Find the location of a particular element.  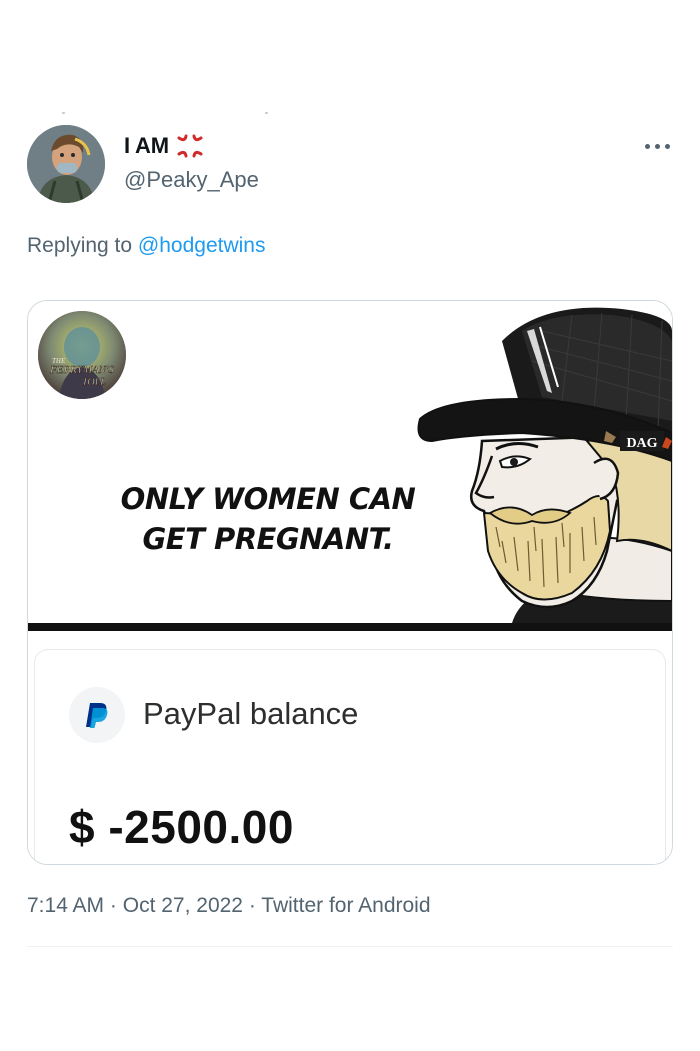

bearded-wojak-illustration: DAG is located at coordinates (544, 465).